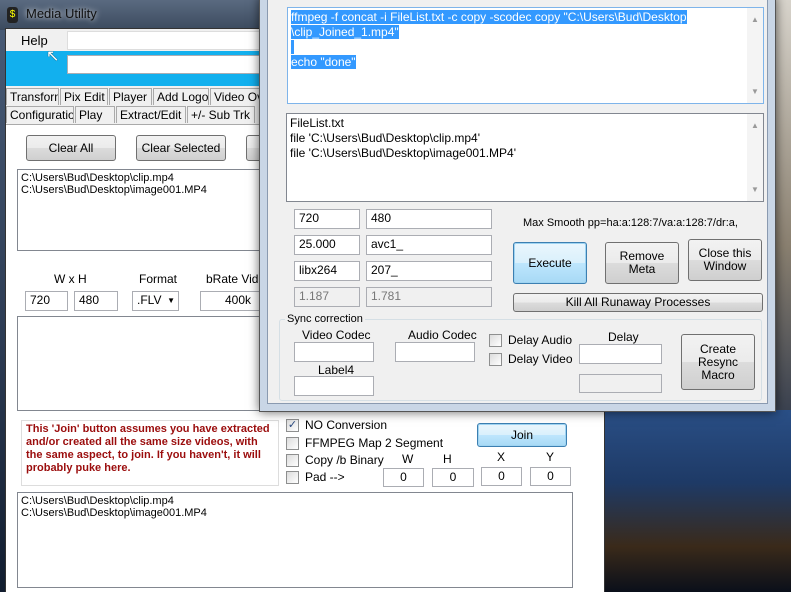  Describe the element at coordinates (429, 271) in the screenshot. I see `number-field: 207_` at that location.